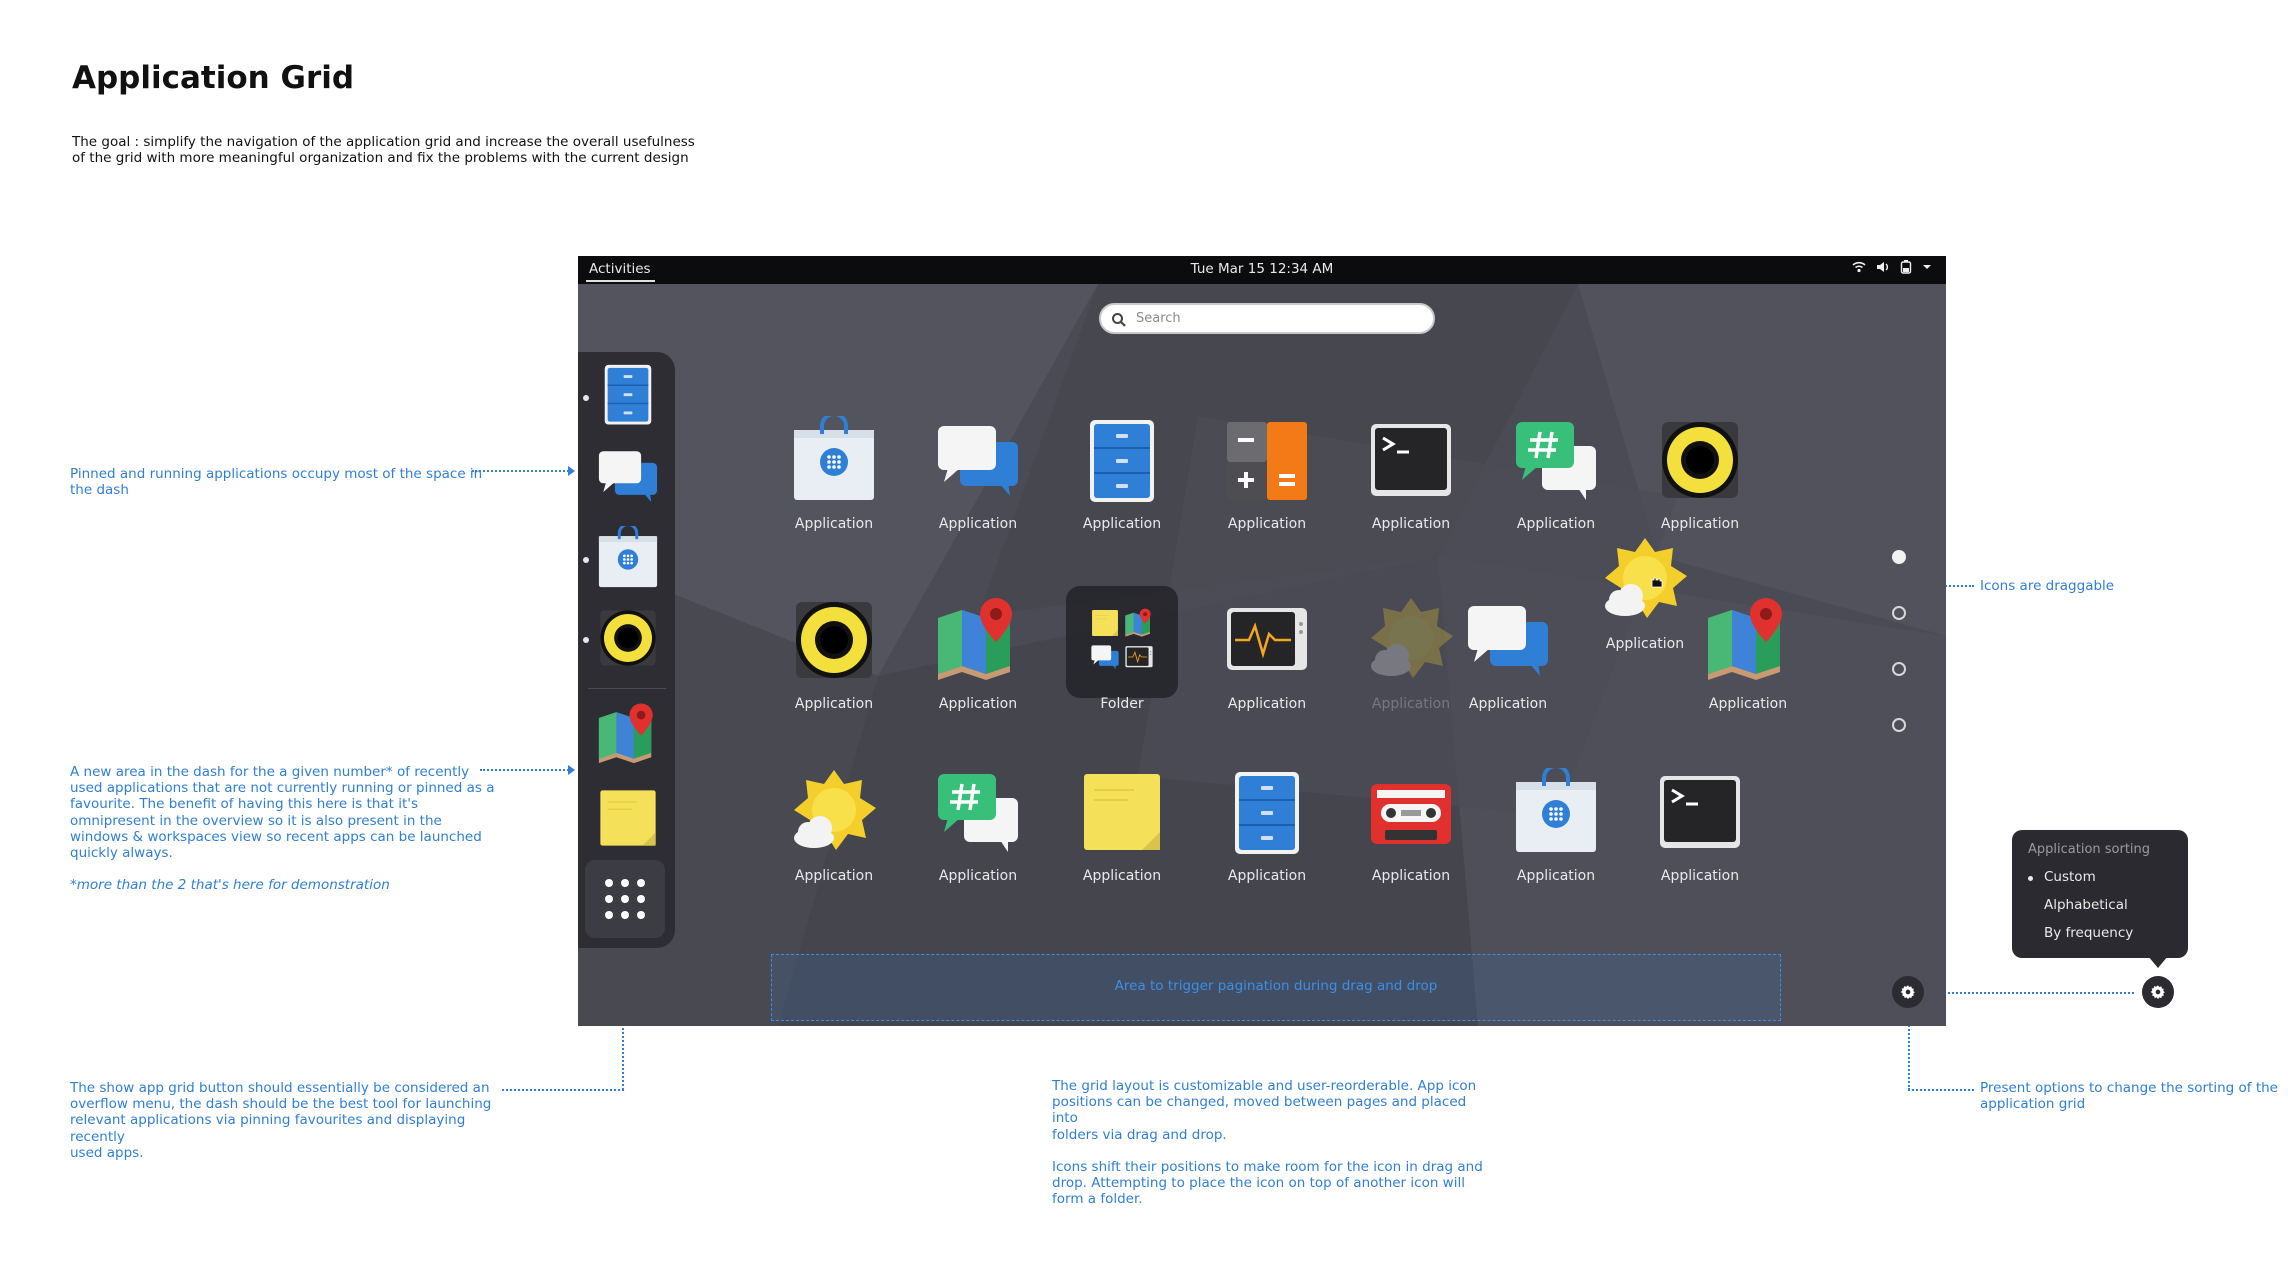 The height and width of the screenshot is (1280, 2288). What do you see at coordinates (1158, 318) in the screenshot?
I see `search-placeholder: Search` at bounding box center [1158, 318].